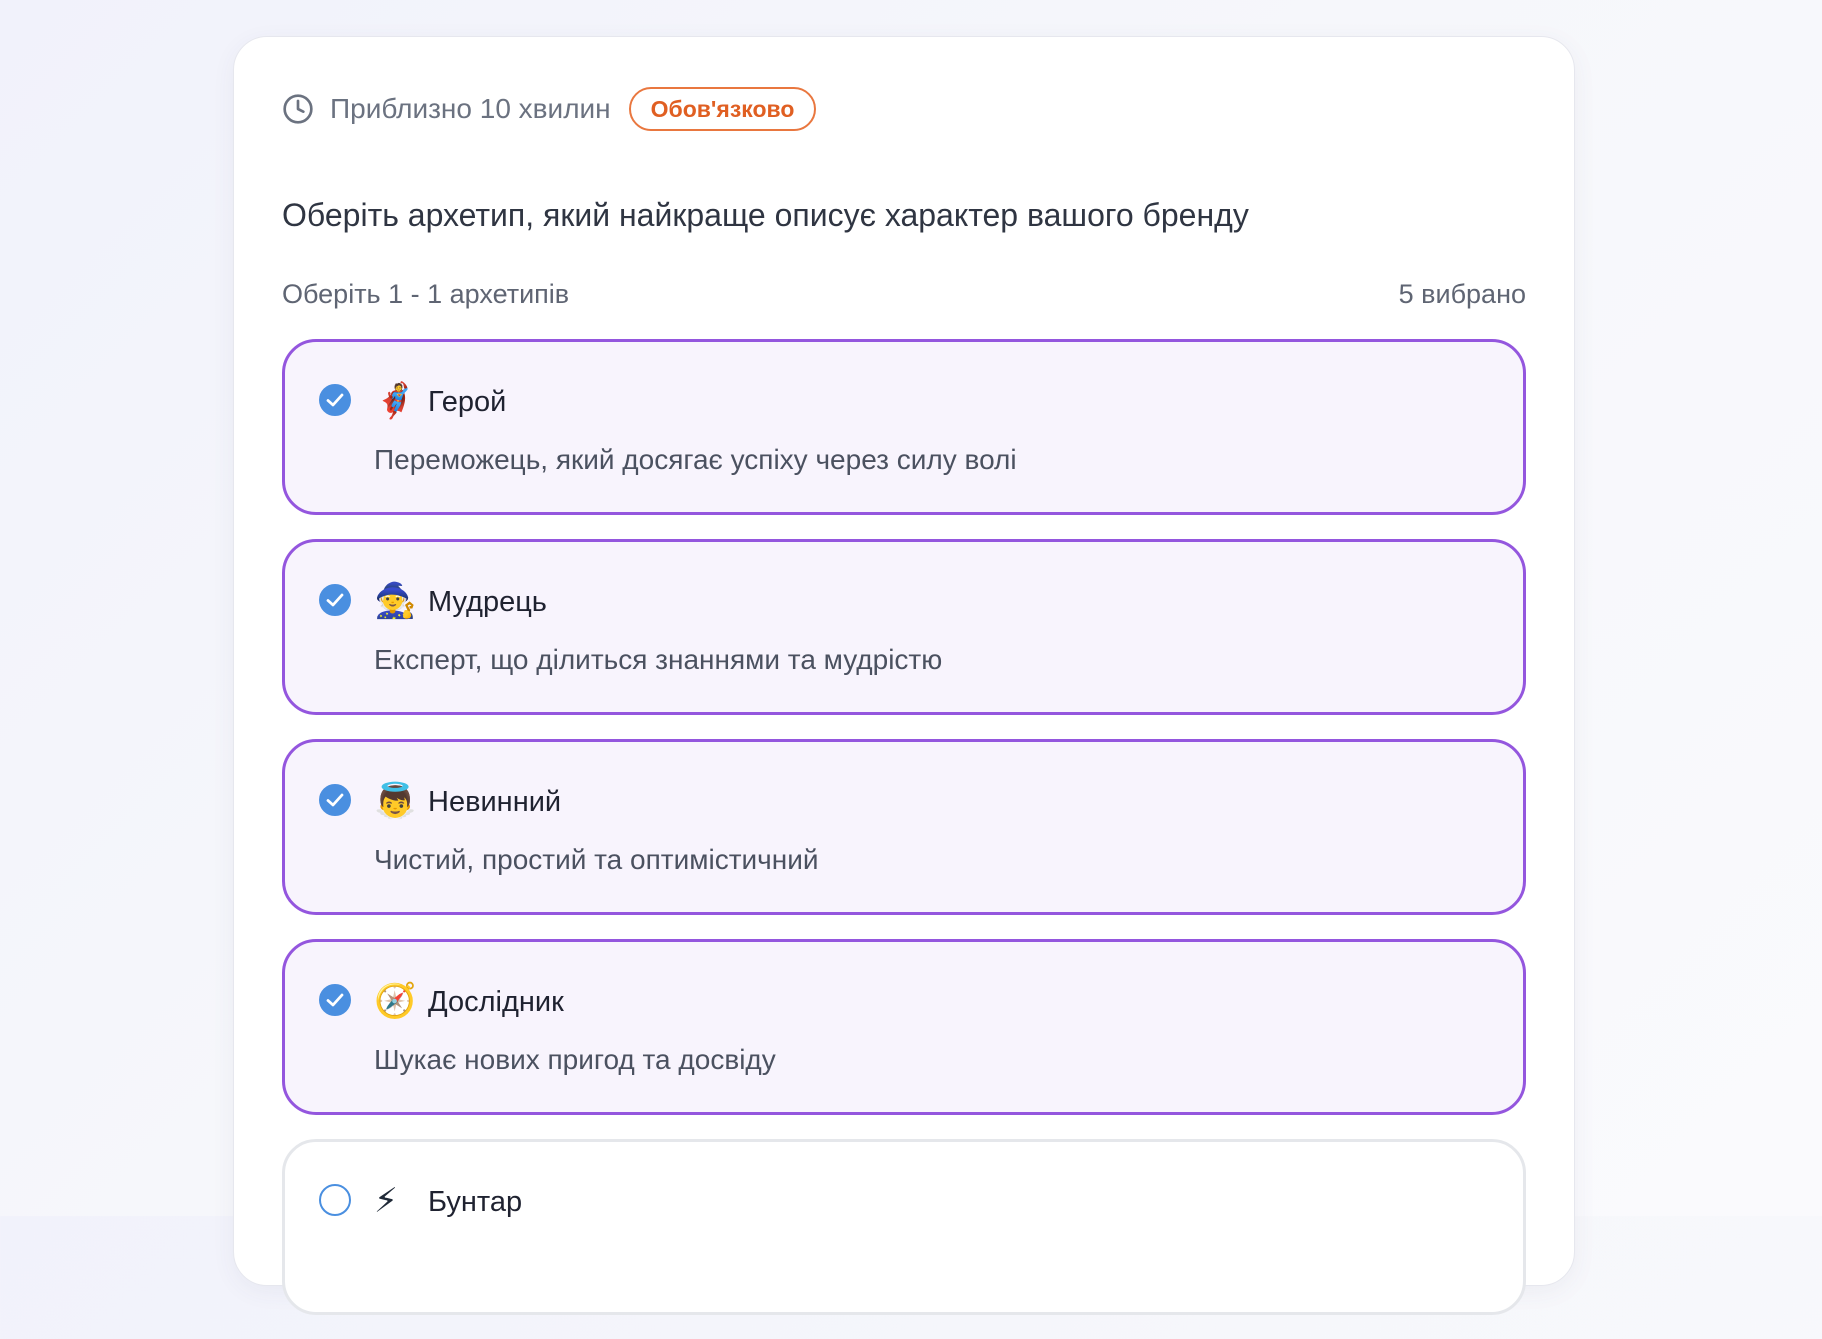 The height and width of the screenshot is (1339, 1822). I want to click on clock-icon, so click(298, 109).